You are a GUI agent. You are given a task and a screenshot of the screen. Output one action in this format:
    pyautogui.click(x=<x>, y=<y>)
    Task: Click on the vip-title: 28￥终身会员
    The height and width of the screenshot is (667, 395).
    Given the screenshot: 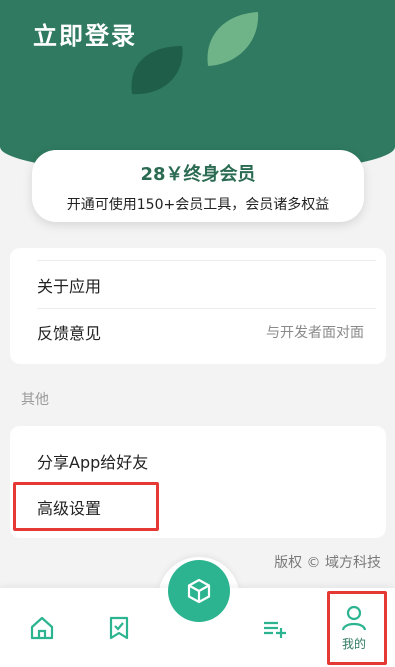 What is the action you would take?
    pyautogui.click(x=198, y=174)
    